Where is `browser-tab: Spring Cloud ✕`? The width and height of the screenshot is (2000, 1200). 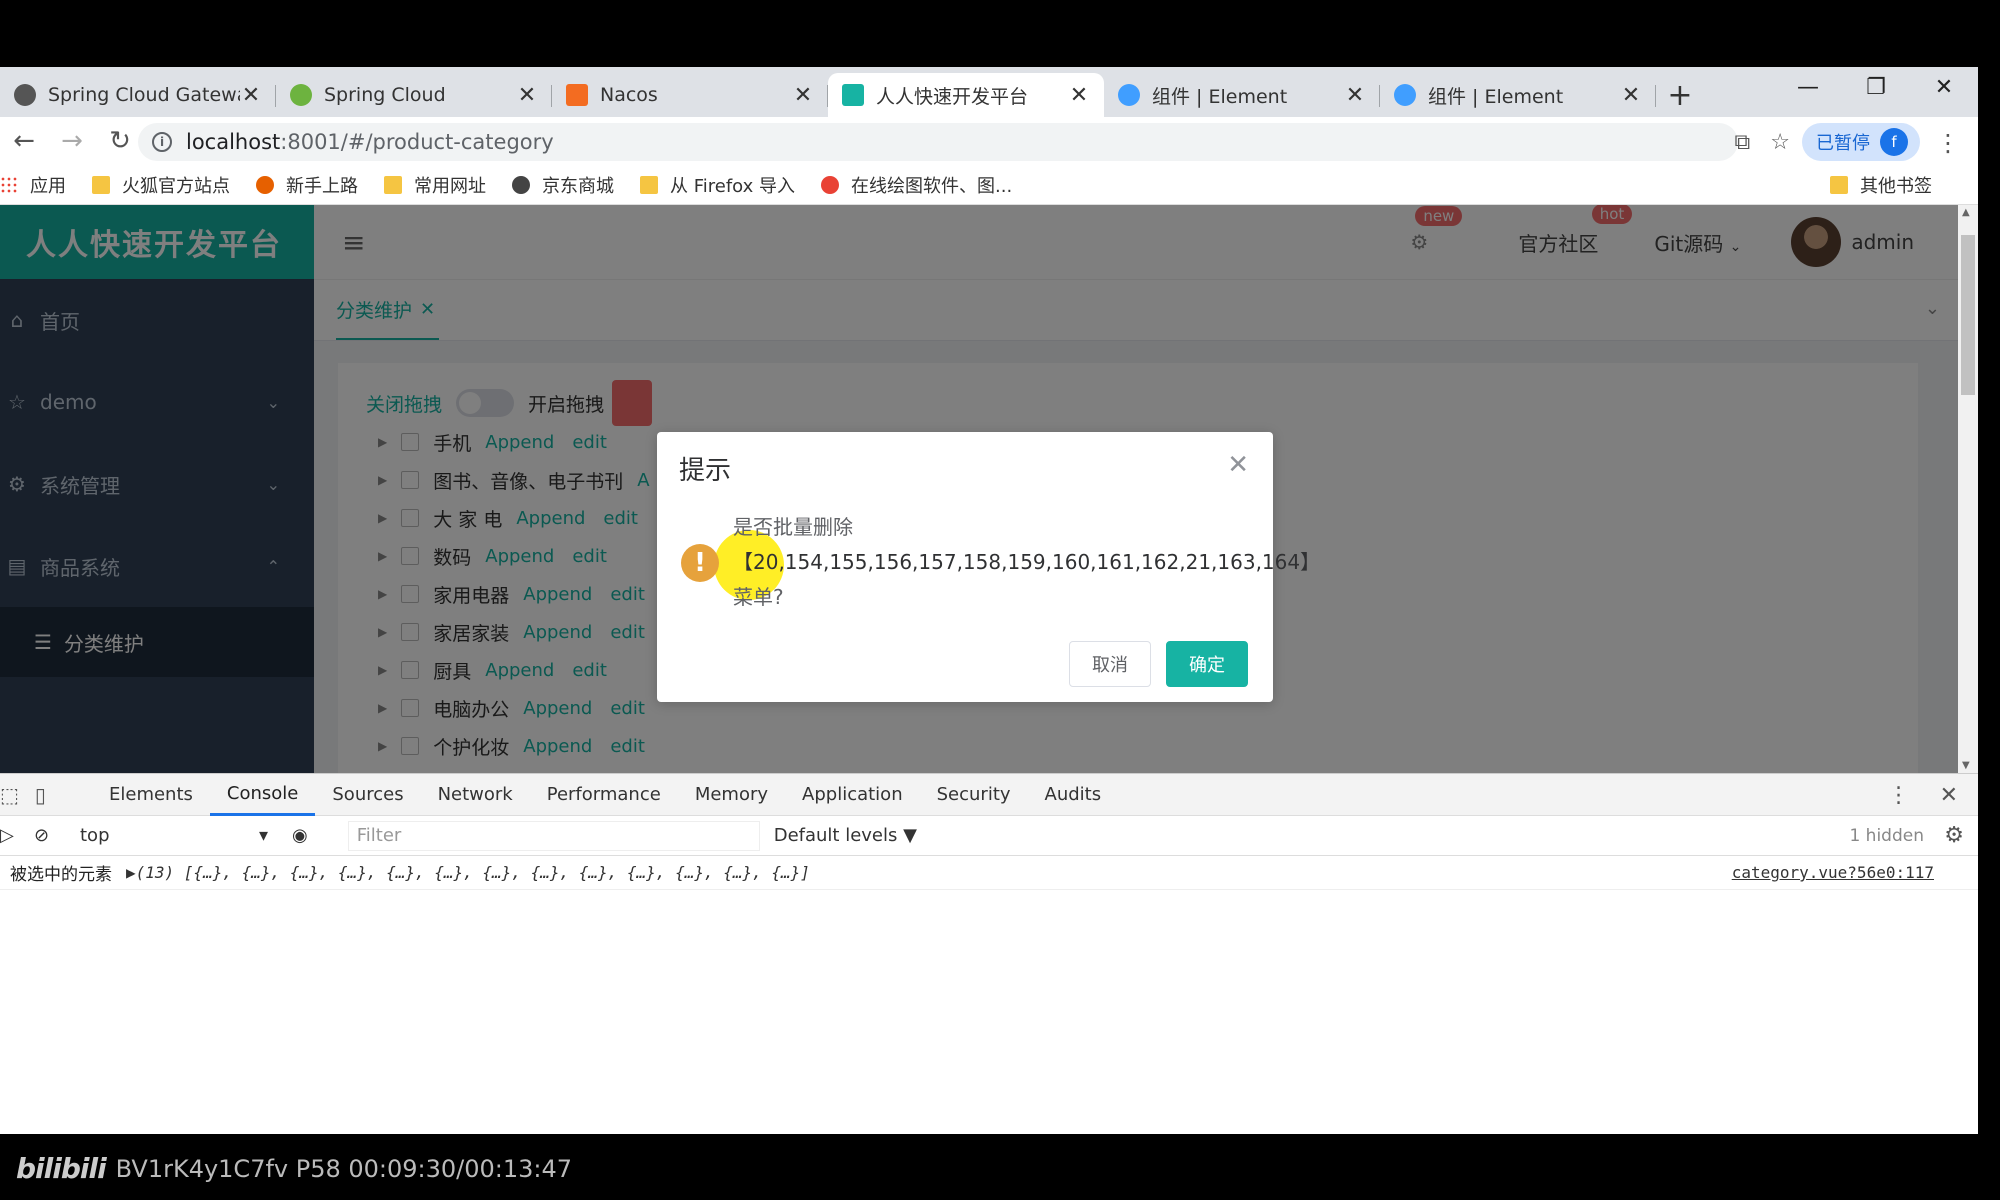 browser-tab: Spring Cloud ✕ is located at coordinates (414, 95).